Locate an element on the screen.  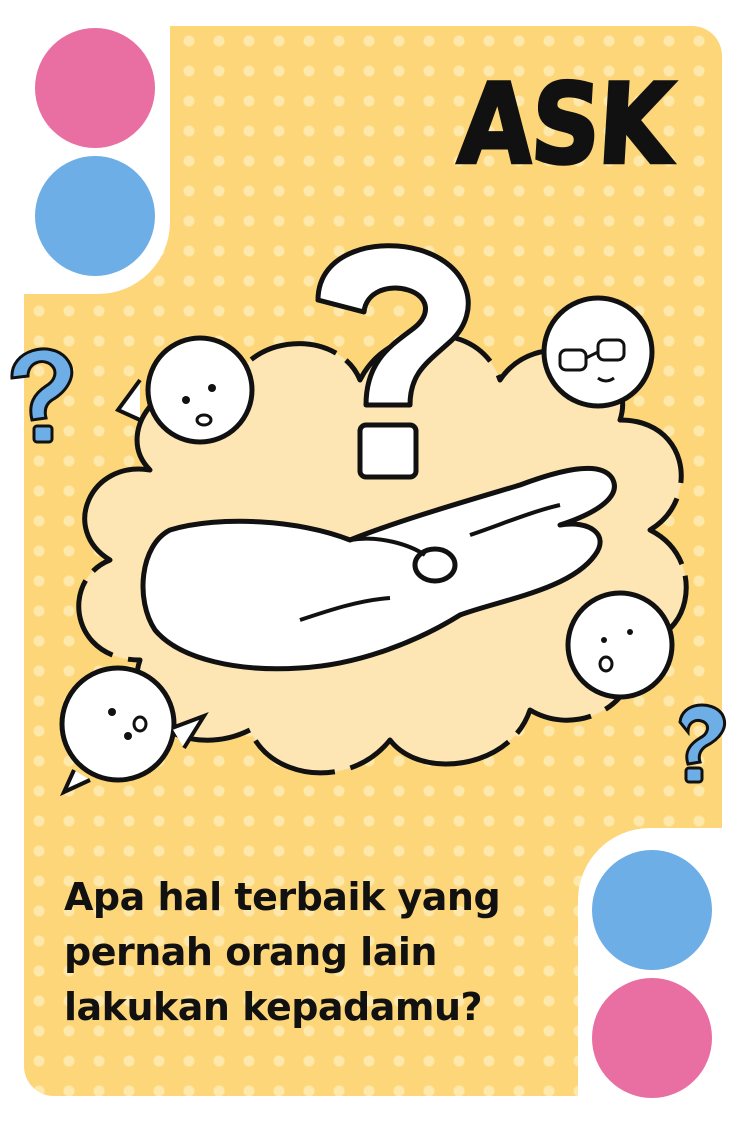
small-question-mark-icon-right is located at coordinates (702, 743).